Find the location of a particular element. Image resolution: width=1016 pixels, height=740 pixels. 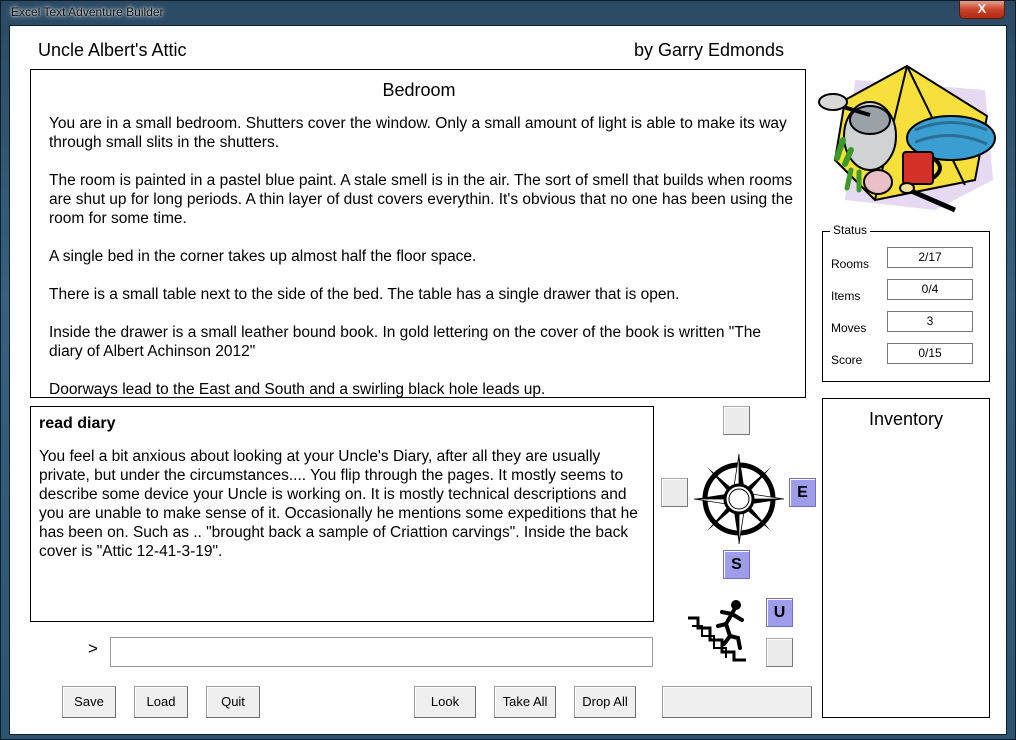

status-legend: Status is located at coordinates (850, 230).